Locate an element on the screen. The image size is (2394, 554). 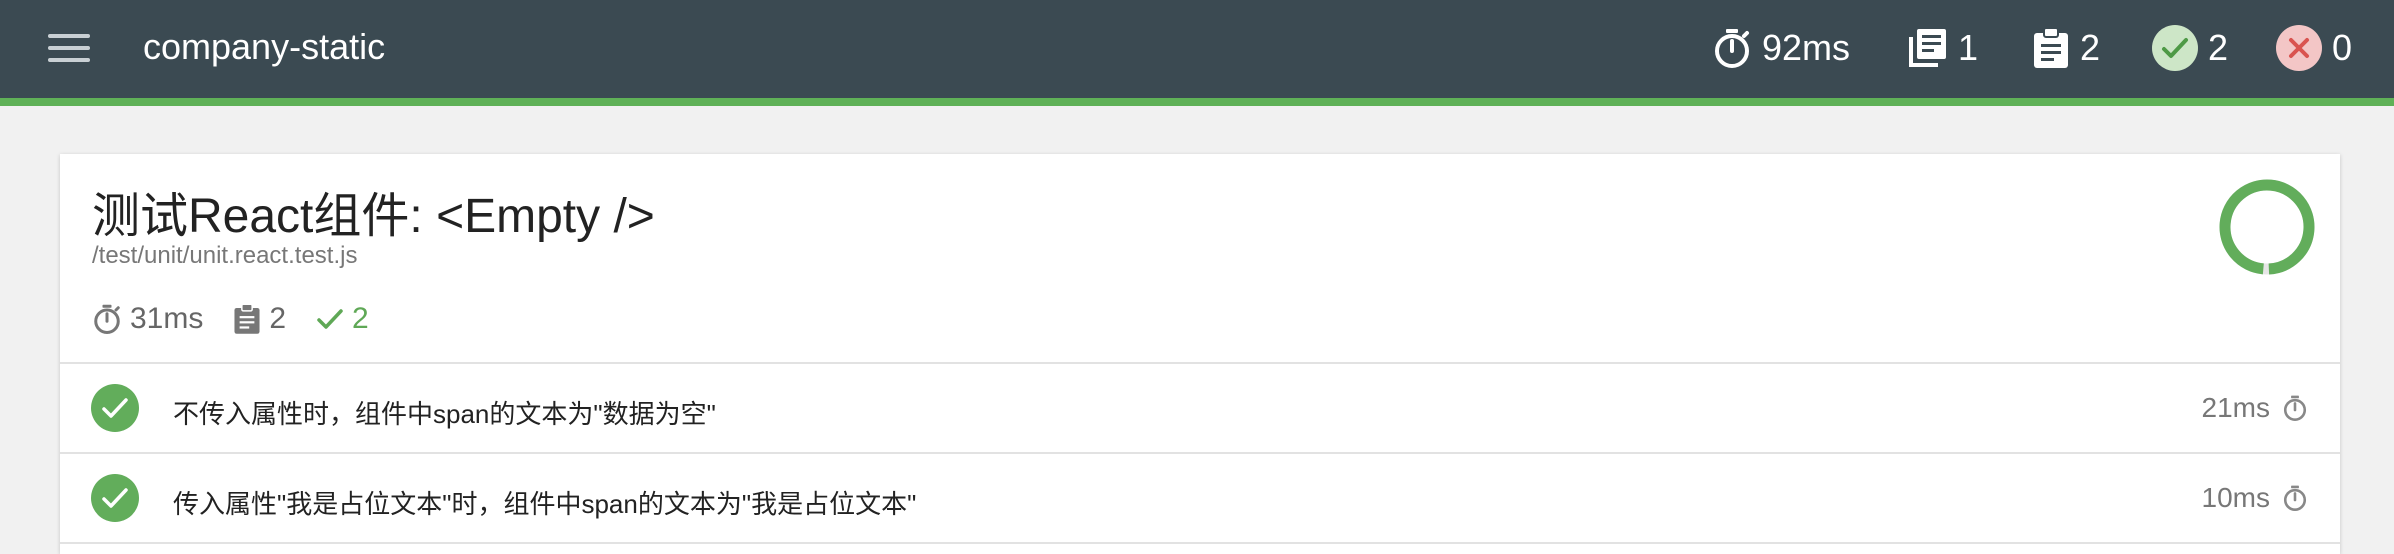
header-tests-stat: 2 is located at coordinates (2066, 48).